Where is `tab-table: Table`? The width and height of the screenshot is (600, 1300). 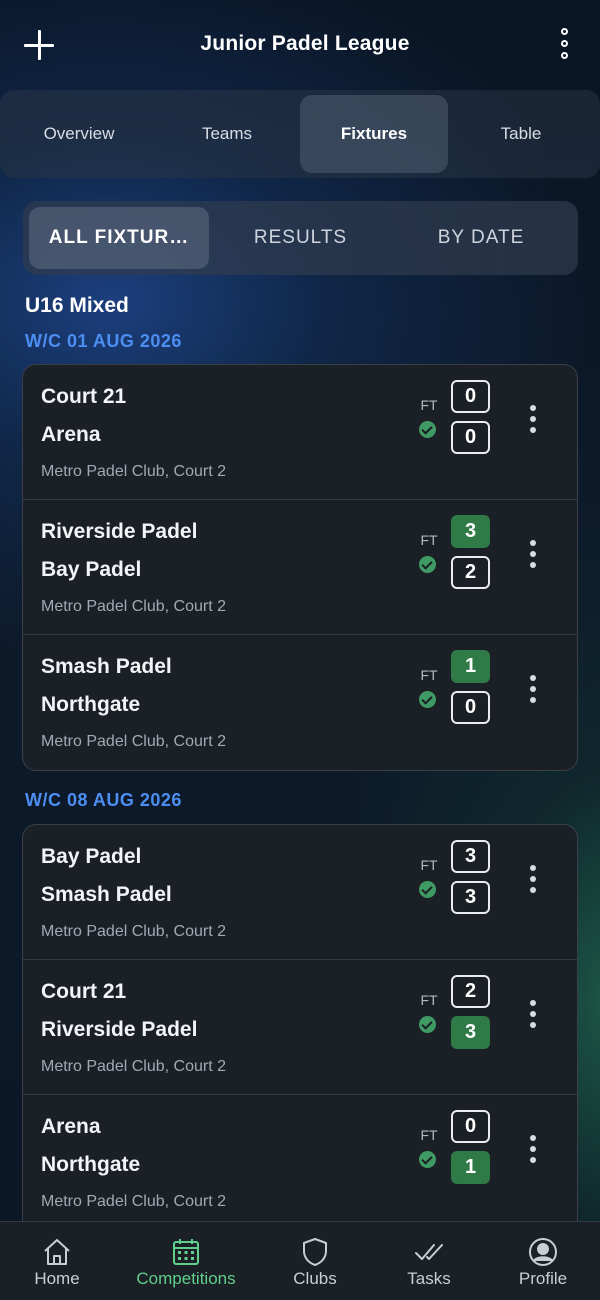 tab-table: Table is located at coordinates (521, 134).